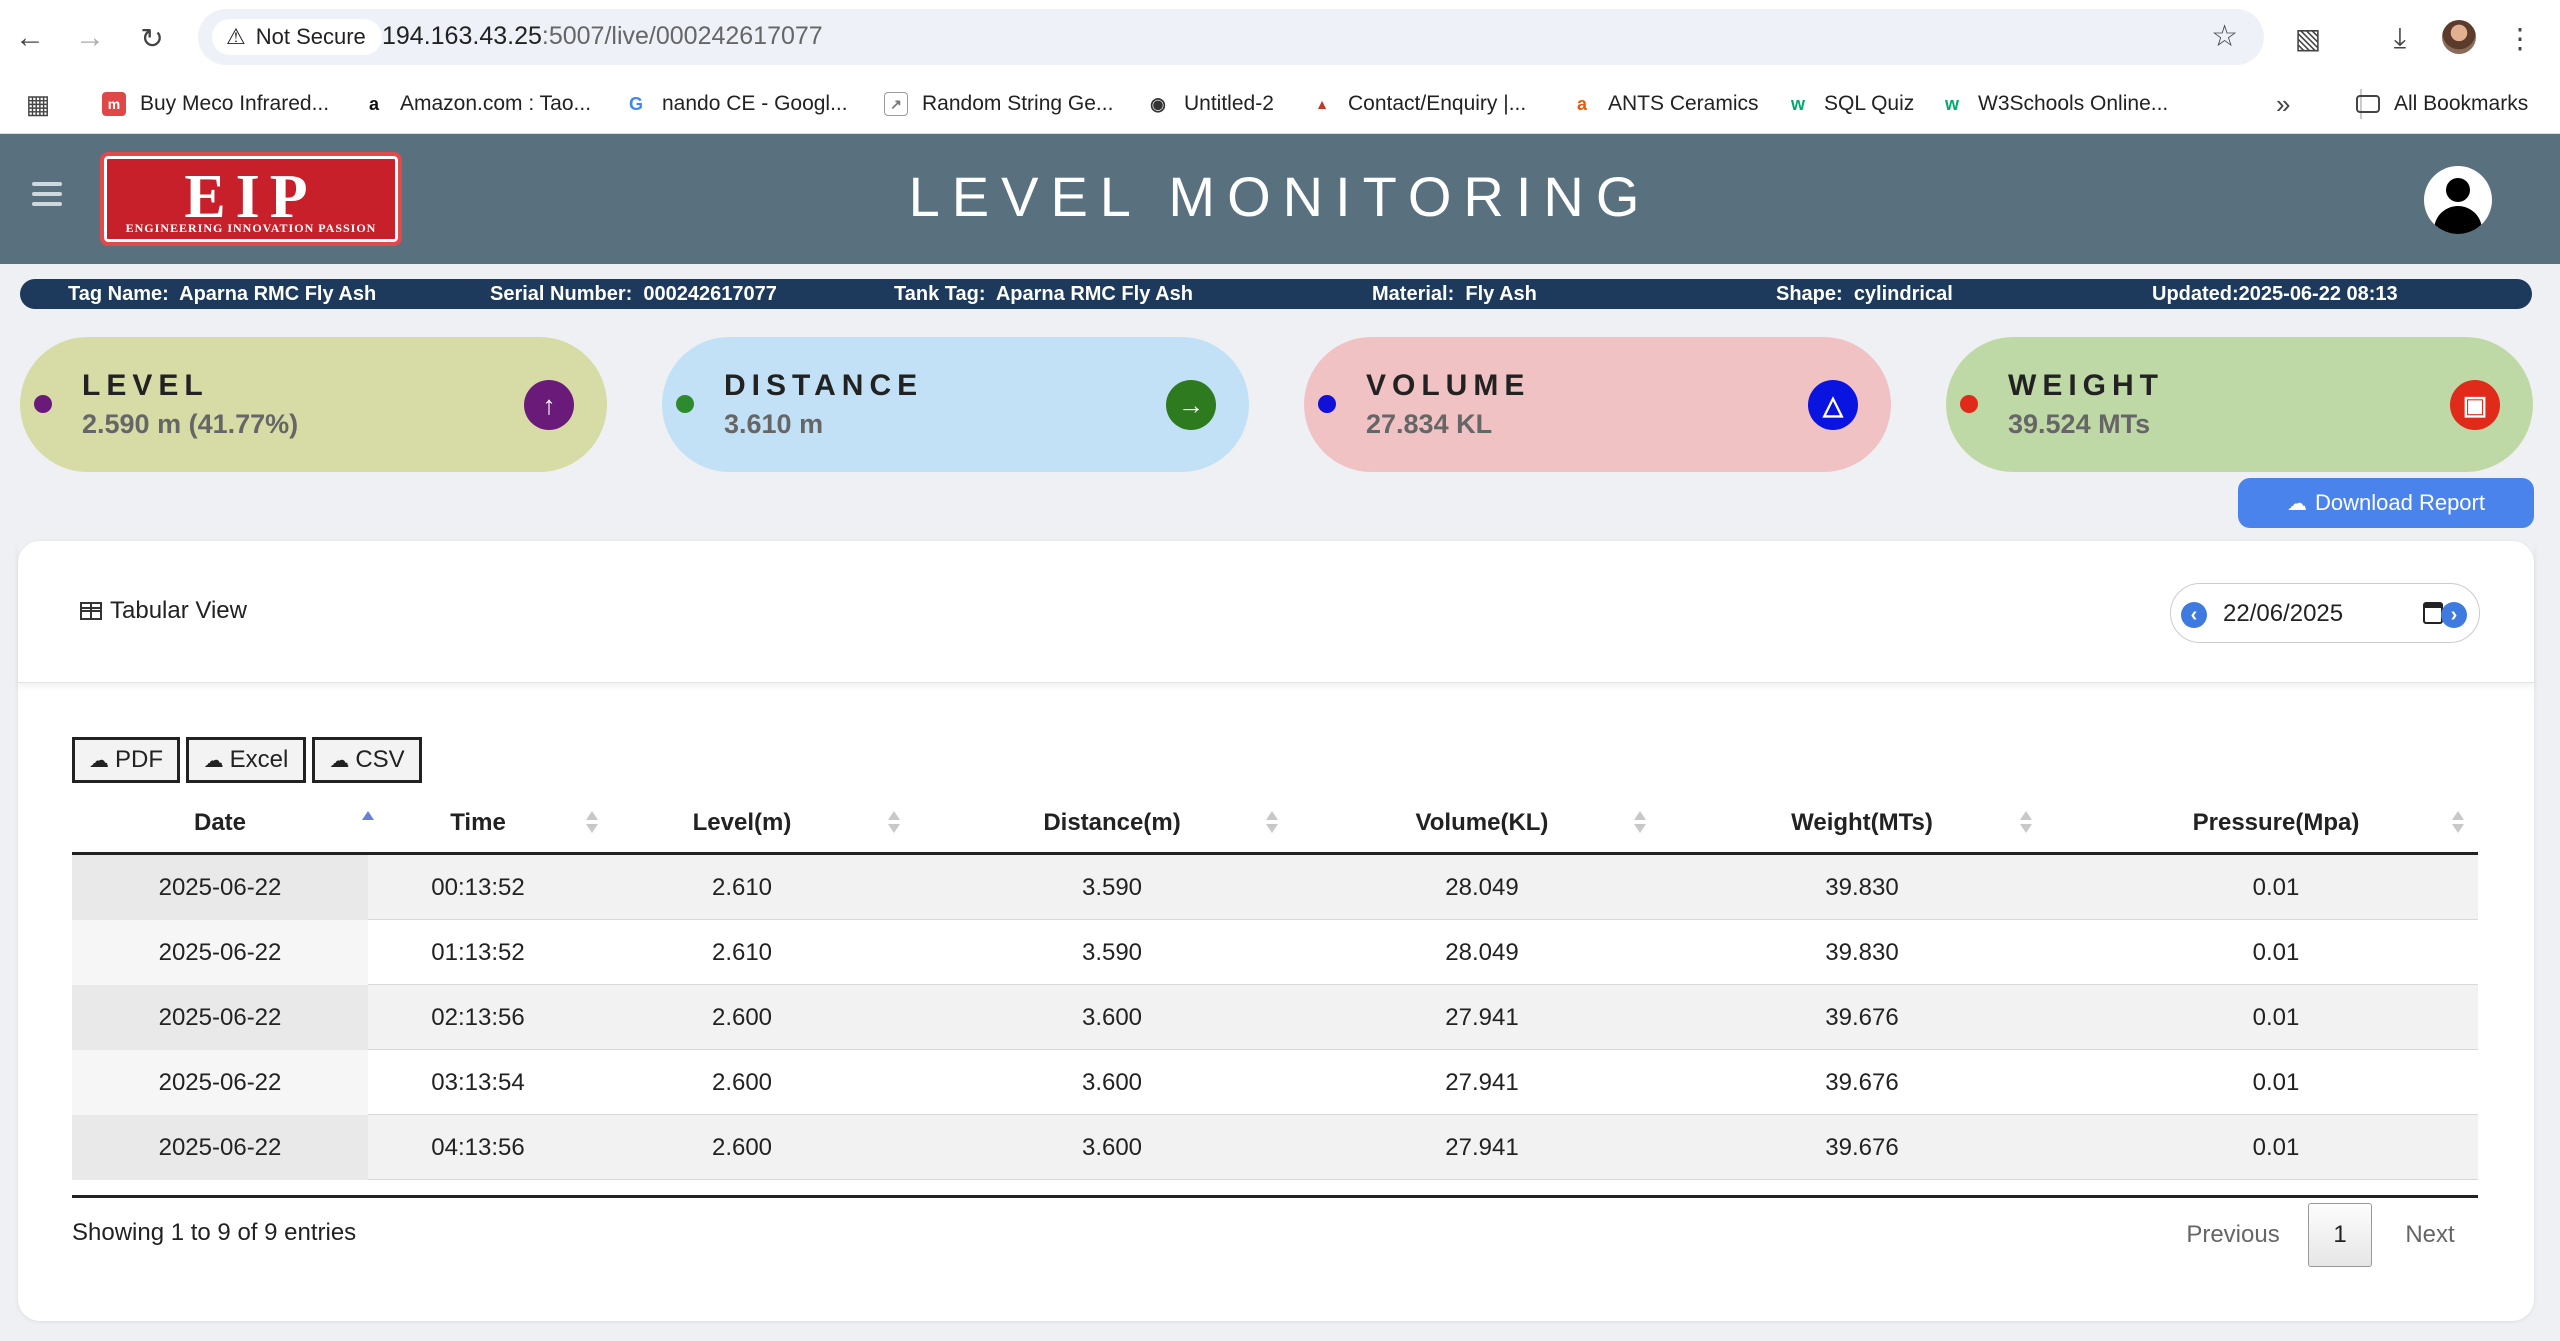 The image size is (2560, 1341). I want to click on panel-header: Tabular View ‹ 22/06/2025 ›, so click(1276, 612).